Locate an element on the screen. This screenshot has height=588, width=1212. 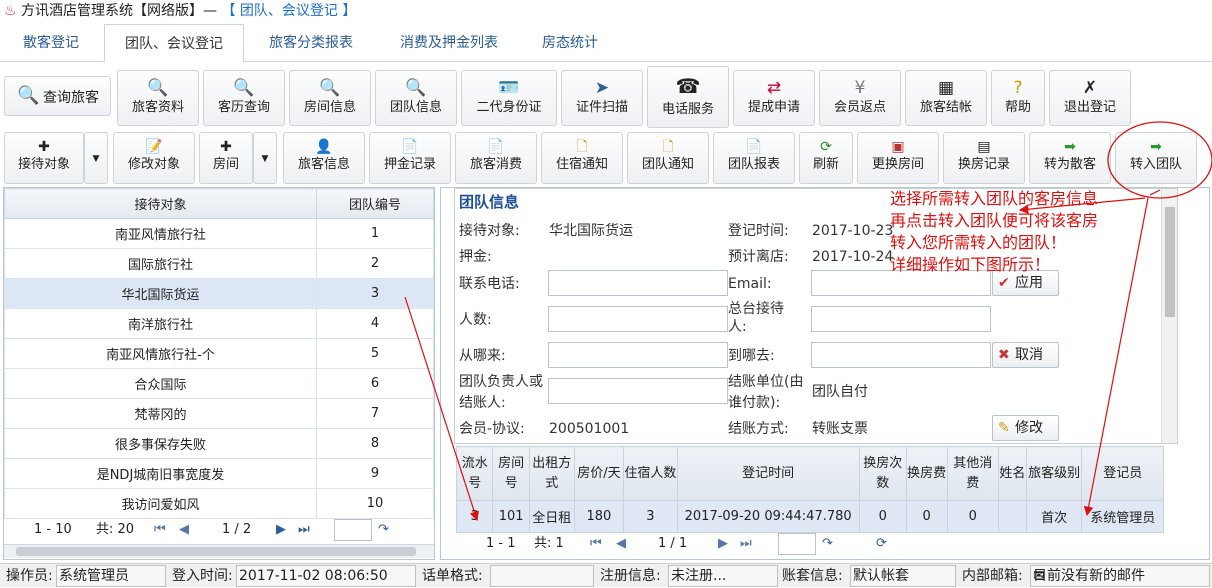
operator-value: 系统管理员 is located at coordinates (111, 576).